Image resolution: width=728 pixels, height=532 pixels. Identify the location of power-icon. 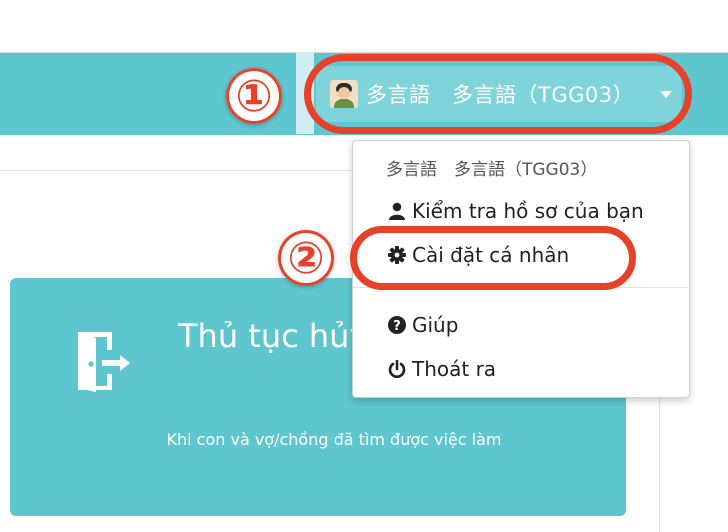
(397, 369).